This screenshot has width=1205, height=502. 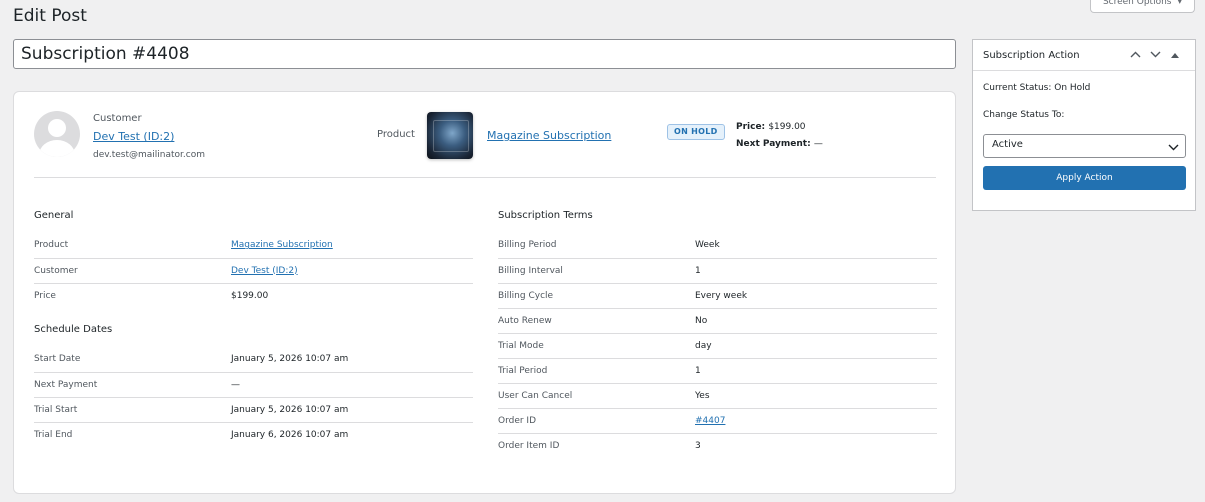 What do you see at coordinates (549, 135) in the screenshot?
I see `product-link: Magazine Subscription` at bounding box center [549, 135].